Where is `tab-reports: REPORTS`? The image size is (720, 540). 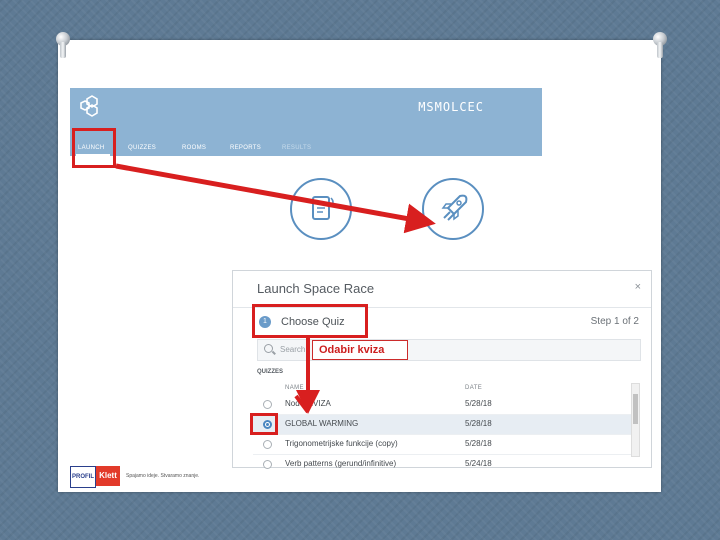
tab-reports: REPORTS is located at coordinates (245, 148).